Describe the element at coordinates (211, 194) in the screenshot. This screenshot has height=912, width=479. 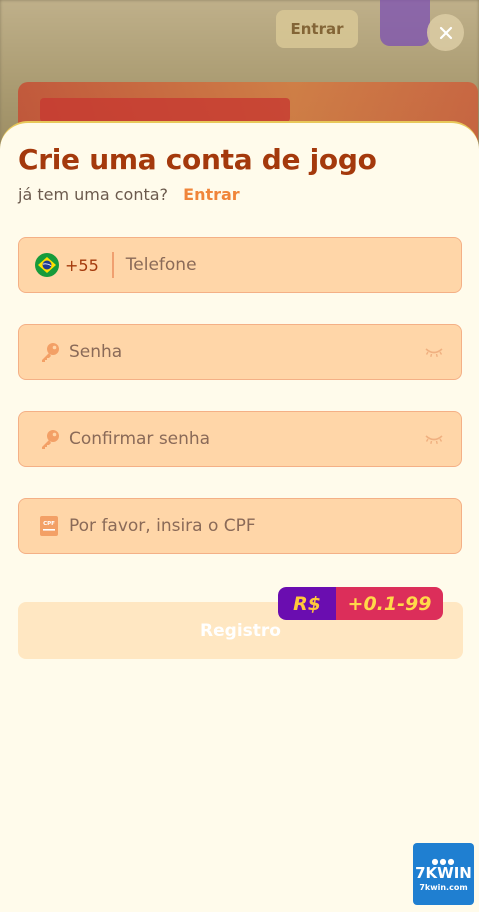
I see `login-link: Entrar` at that location.